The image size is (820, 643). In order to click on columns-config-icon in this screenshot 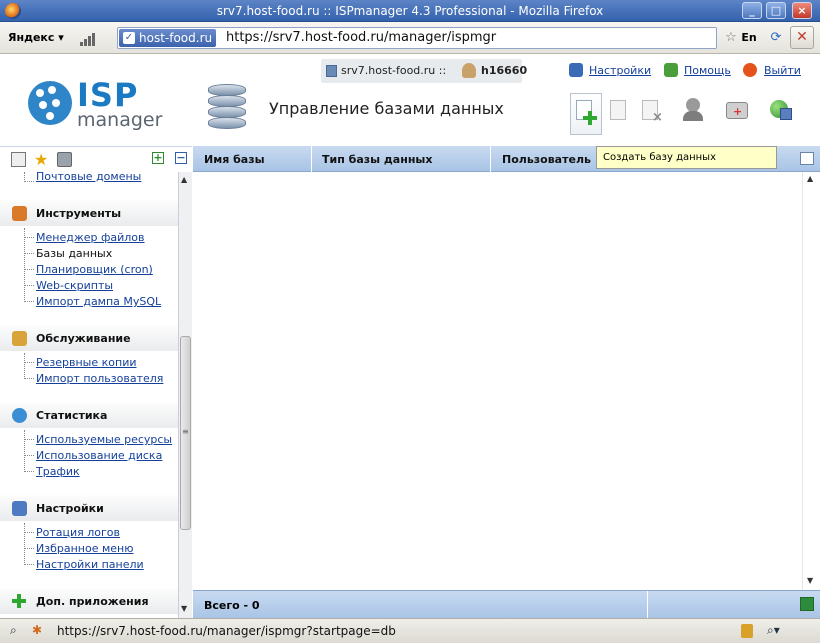, I will do `click(807, 158)`.